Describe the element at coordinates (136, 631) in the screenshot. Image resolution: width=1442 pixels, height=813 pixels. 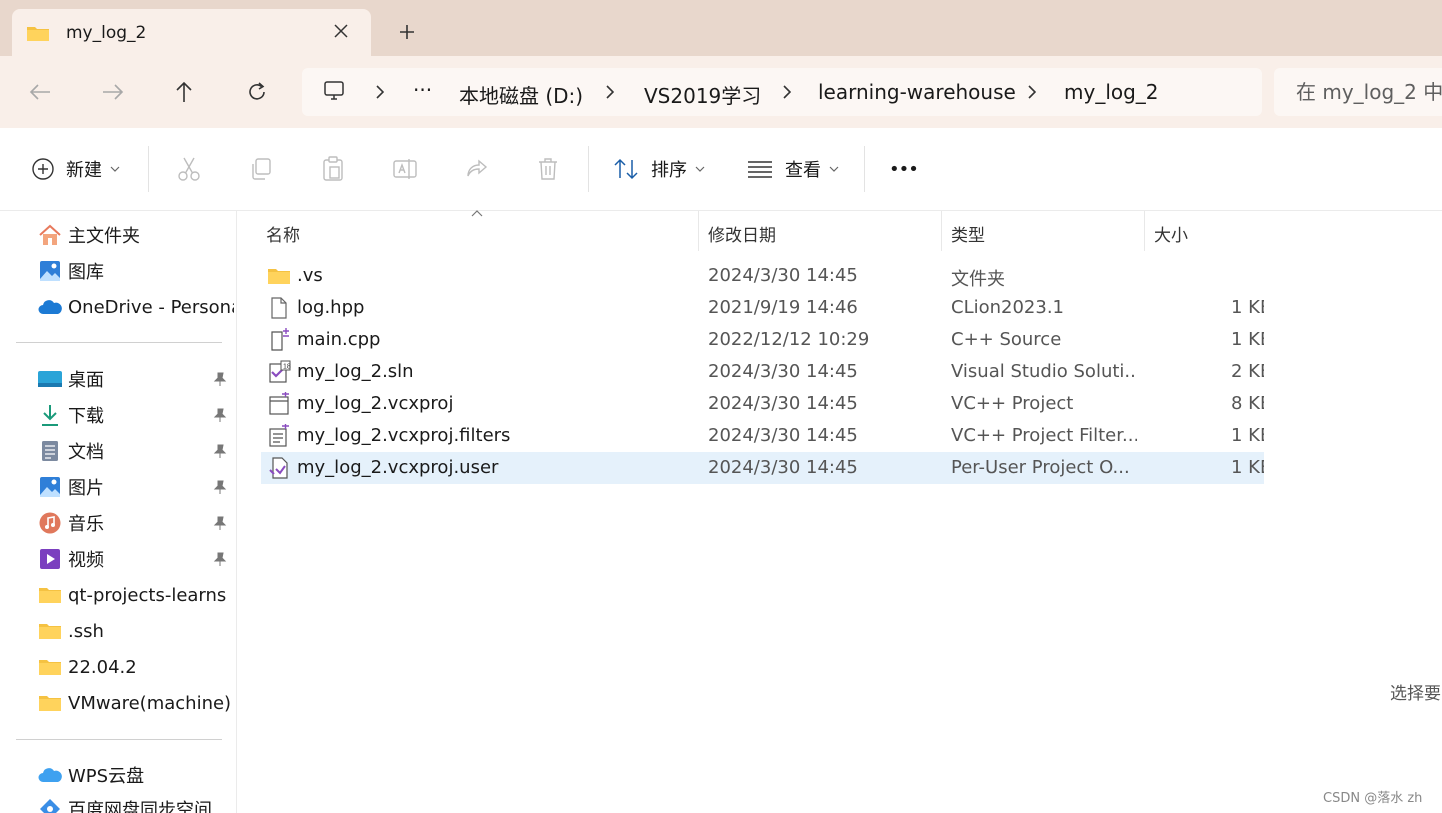
I see `sidebar-item-ssh: .ssh` at that location.